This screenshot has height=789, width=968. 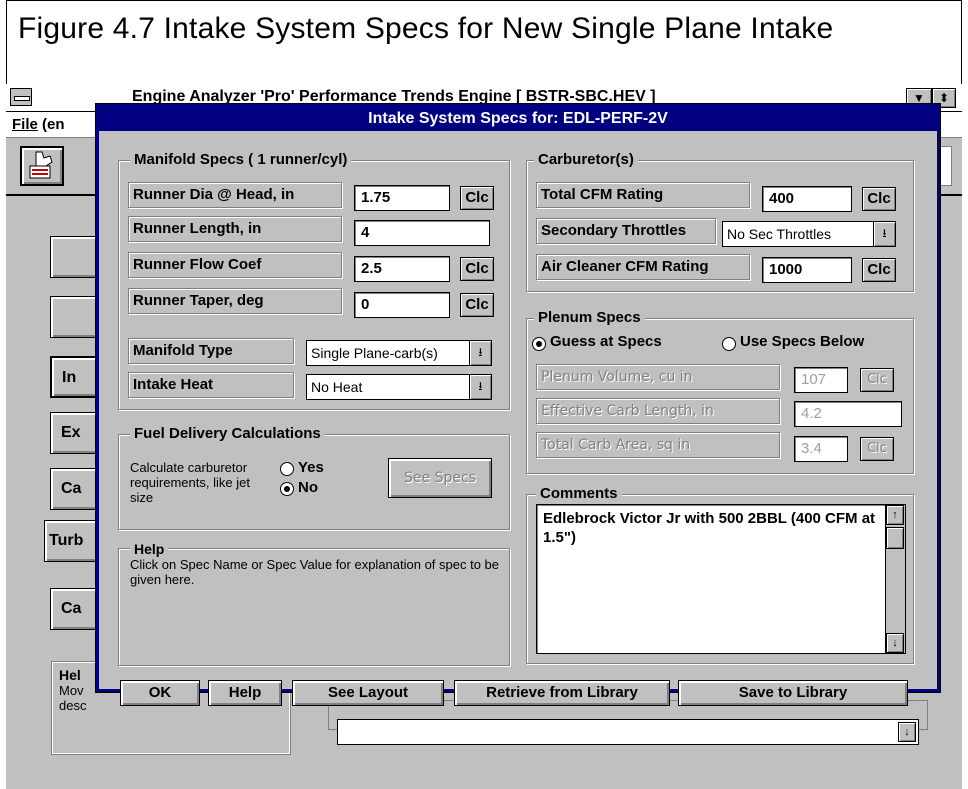 What do you see at coordinates (895, 643) in the screenshot?
I see `scroll-down-icon: ↓` at bounding box center [895, 643].